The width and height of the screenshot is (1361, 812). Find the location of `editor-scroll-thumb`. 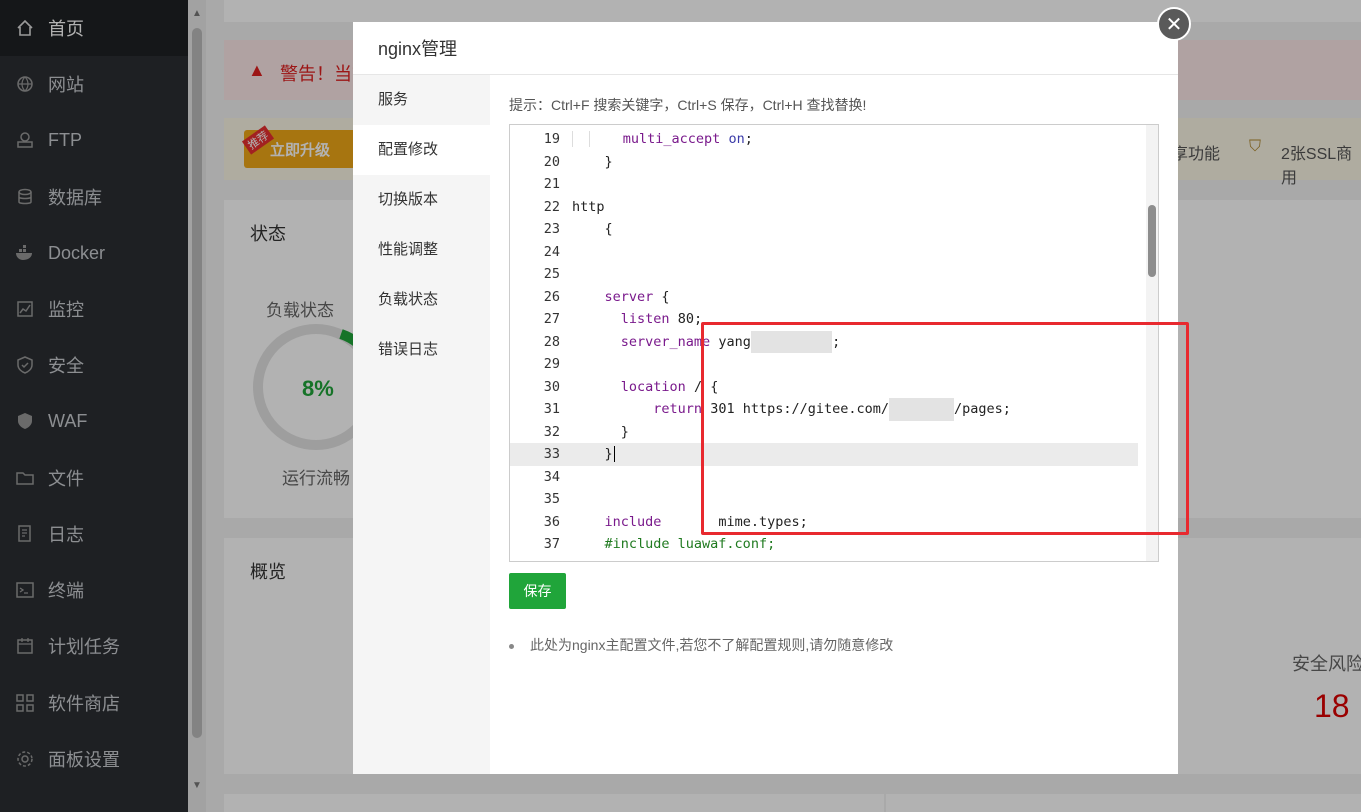

editor-scroll-thumb is located at coordinates (1152, 241).